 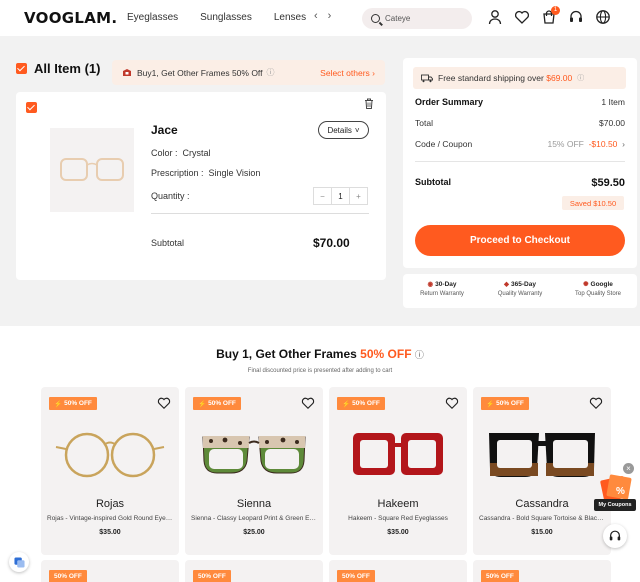 What do you see at coordinates (92, 170) in the screenshot?
I see `product-image` at bounding box center [92, 170].